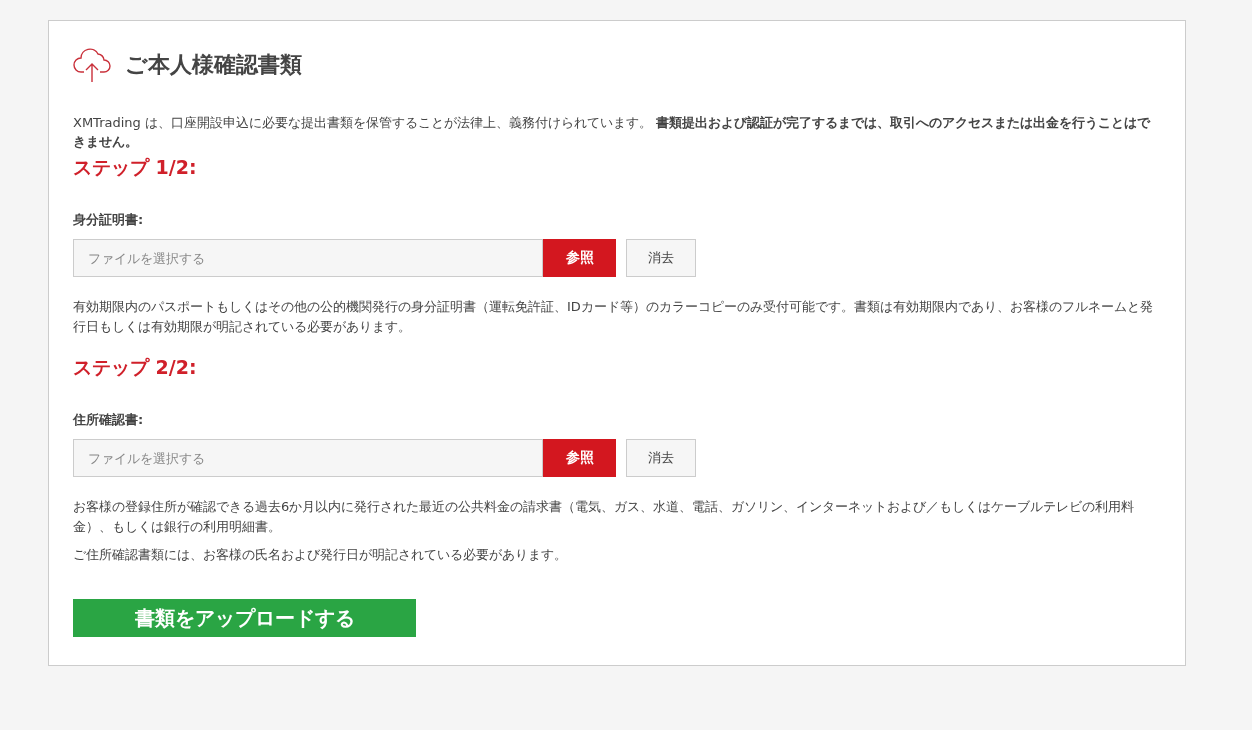 Image resolution: width=1252 pixels, height=730 pixels. Describe the element at coordinates (613, 317) in the screenshot. I see `note-text: 有効期限内のパスポートもしくはその他の公的機関発行の身分証明書（運転免許証、IDカード等）のカラーコピーのみ受付可能です。書類は有効期限内であり、お客様のフルネームと発行日もしくは有効期限が明記されている必要があります。` at that location.